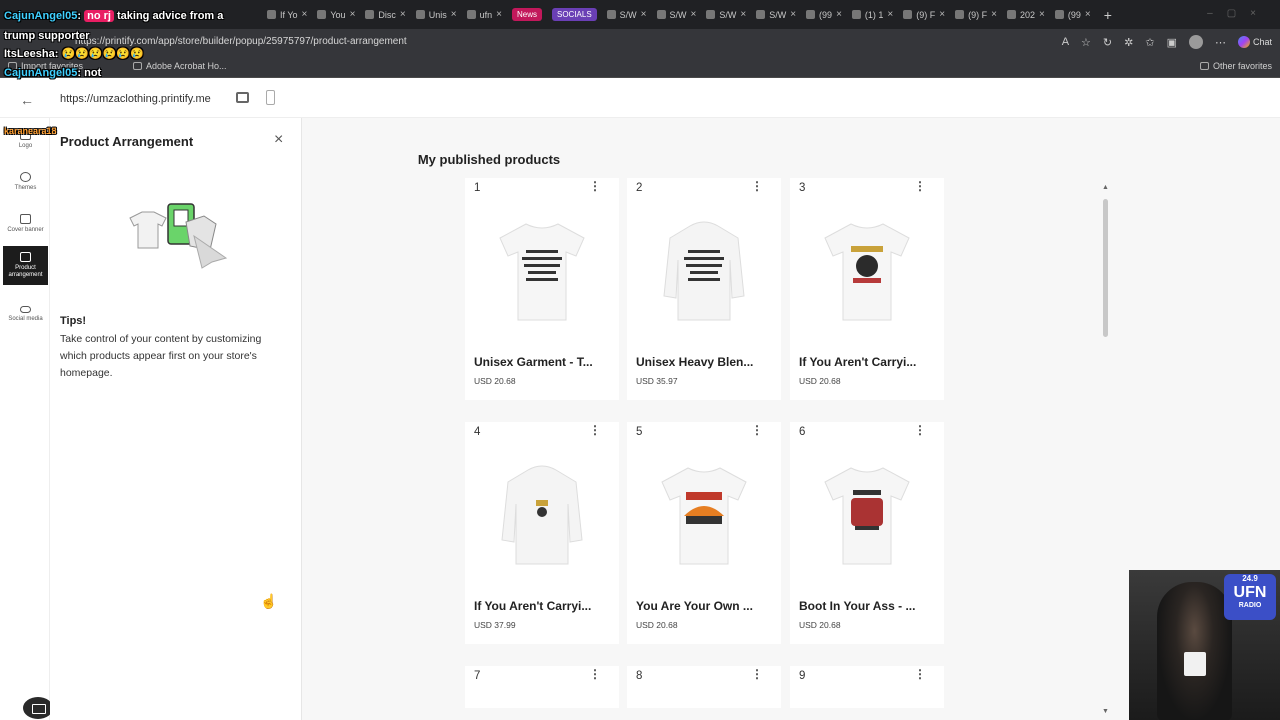 The width and height of the screenshot is (1280, 720). I want to click on chat-message: ItsLeesha: 😢😢😢😢😢😢, so click(74, 54).